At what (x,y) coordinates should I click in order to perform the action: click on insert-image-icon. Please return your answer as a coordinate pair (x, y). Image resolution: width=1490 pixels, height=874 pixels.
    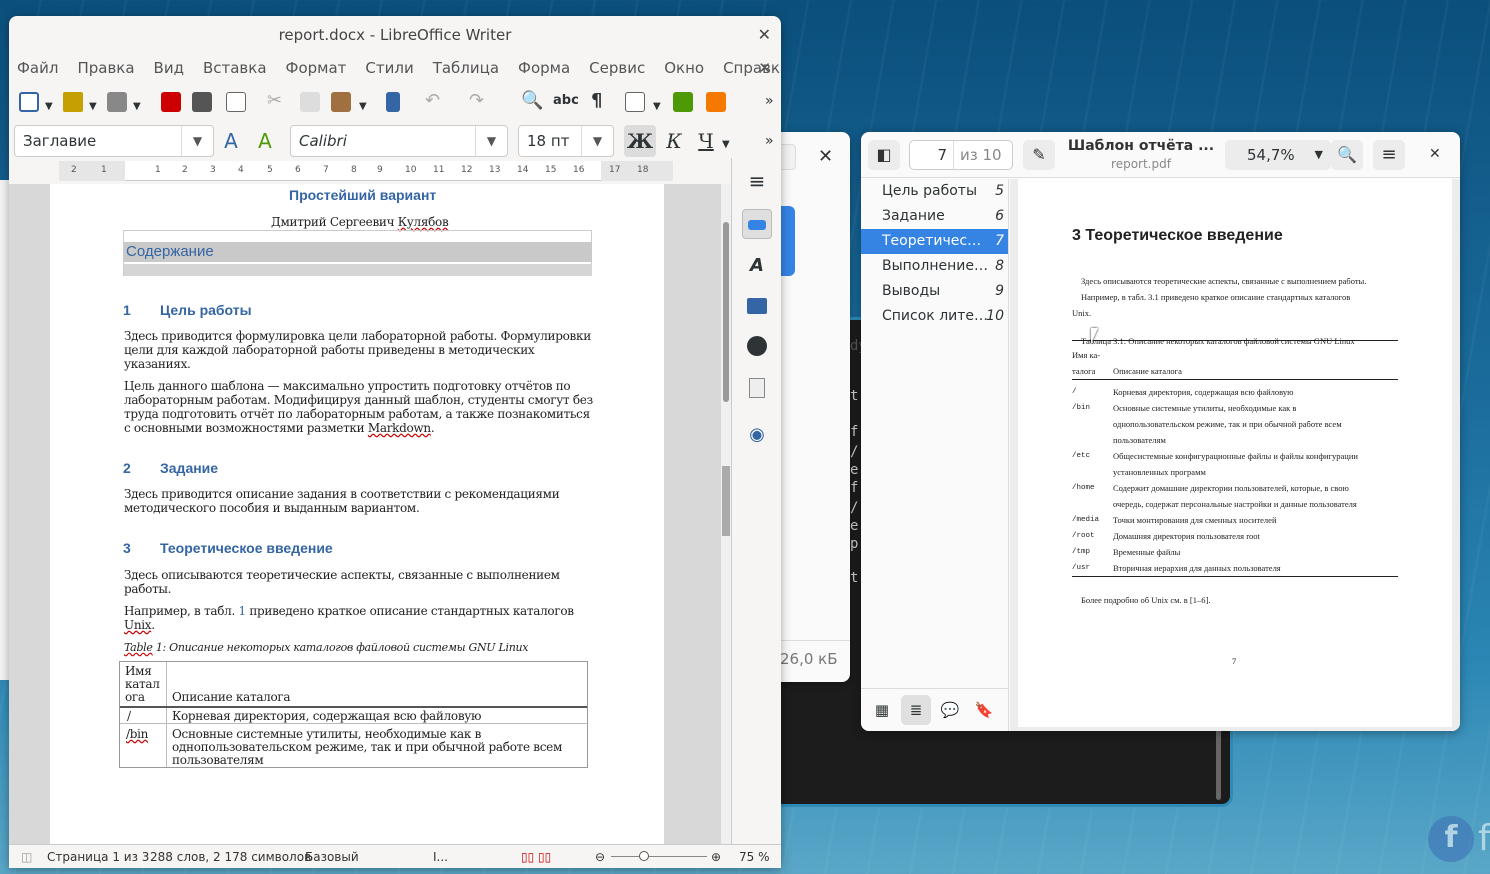
    Looking at the image, I should click on (683, 102).